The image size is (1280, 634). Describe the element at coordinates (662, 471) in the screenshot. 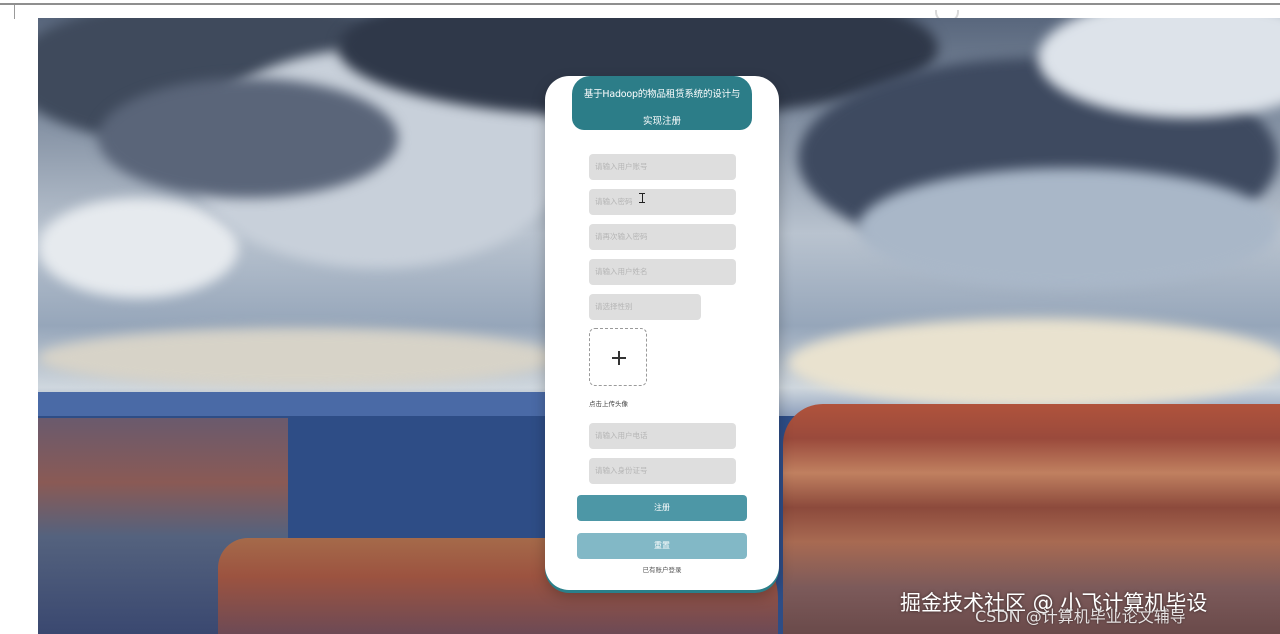

I see `id-number-field: 请输入身份证号` at that location.